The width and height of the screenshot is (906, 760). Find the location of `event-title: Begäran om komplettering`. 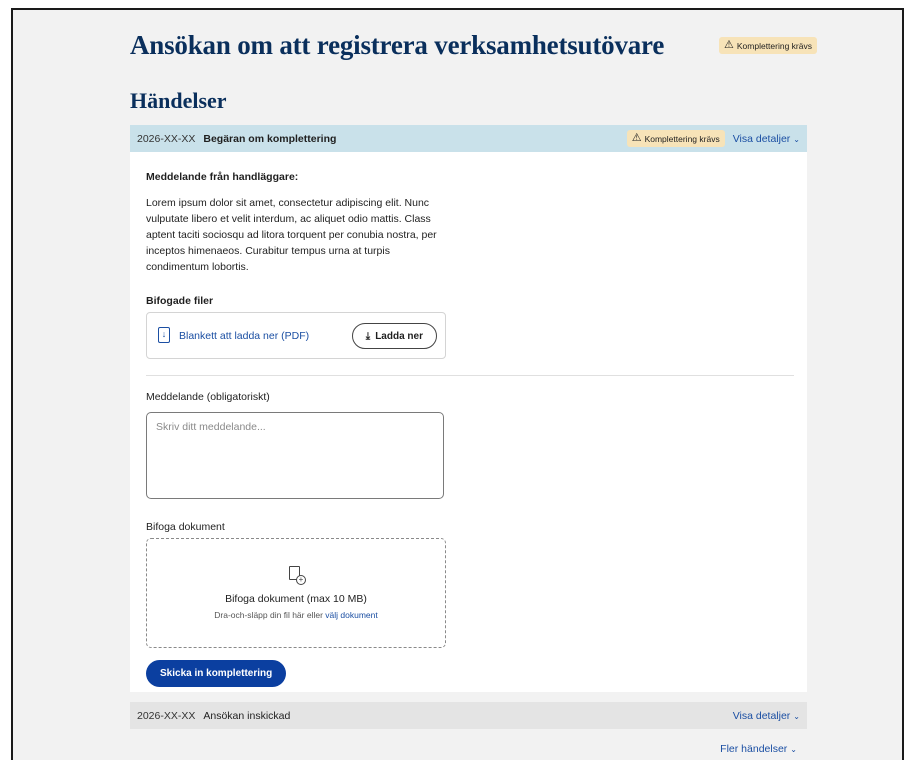

event-title: Begäran om komplettering is located at coordinates (270, 138).